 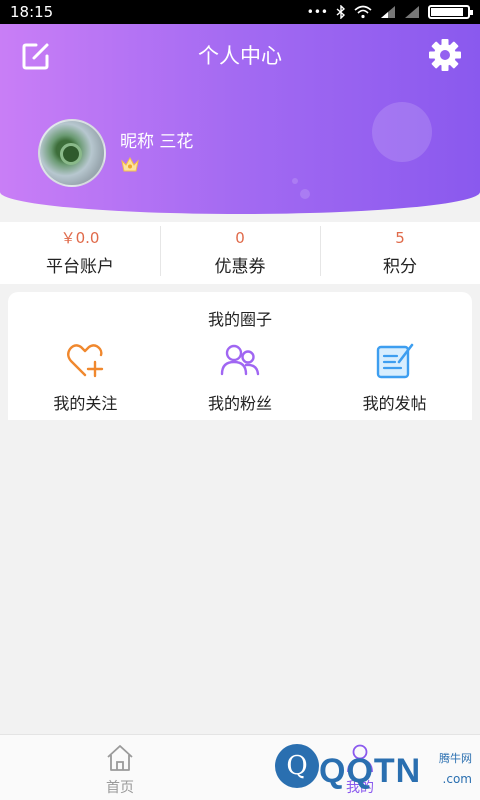 What do you see at coordinates (240, 56) in the screenshot?
I see `page-title: 个人中心` at bounding box center [240, 56].